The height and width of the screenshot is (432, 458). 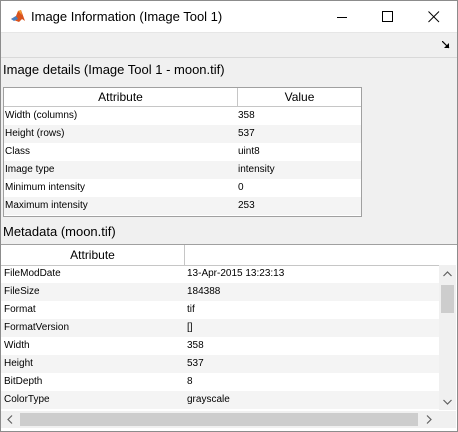 I want to click on window-title: Image Information (Image Tool 1), so click(x=127, y=16).